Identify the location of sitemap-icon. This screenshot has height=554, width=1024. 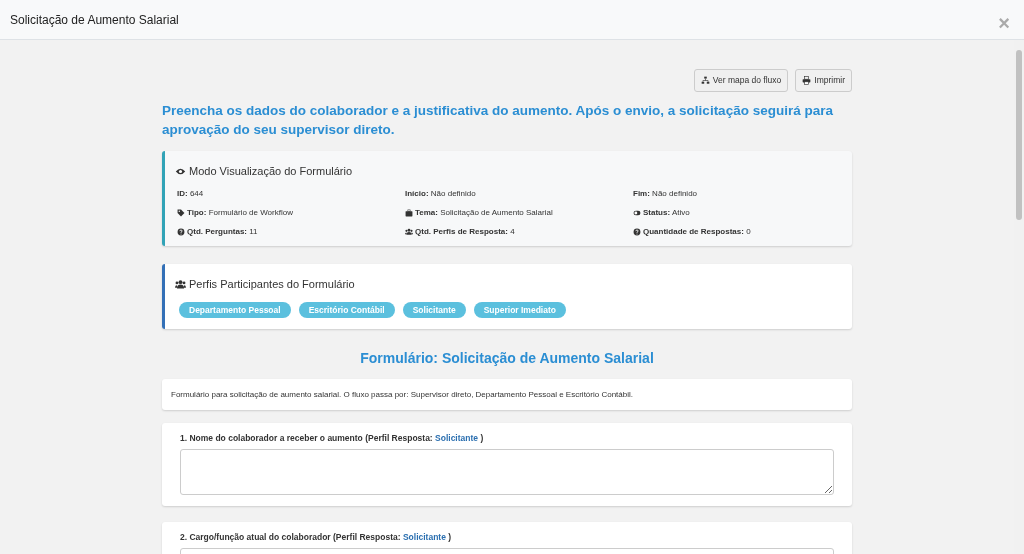
(705, 80).